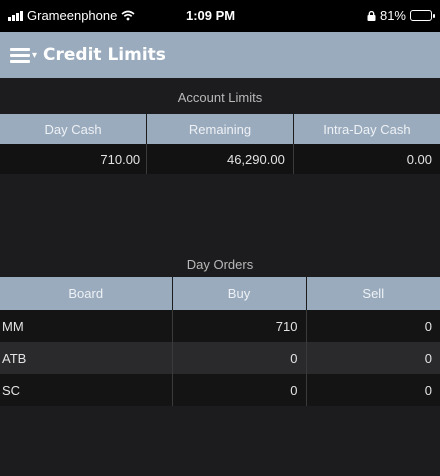 This screenshot has height=476, width=440. I want to click on table-row: MM 710 0, so click(220, 326).